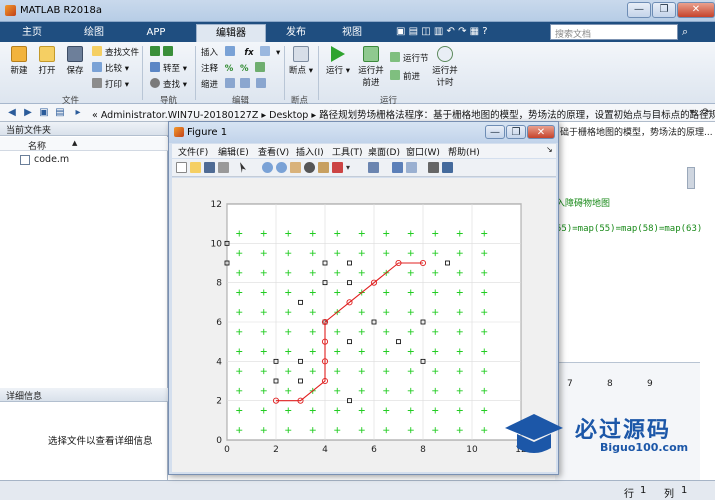 This screenshot has width=715, height=500. What do you see at coordinates (10, 10) in the screenshot?
I see `matlab-logo-icon` at bounding box center [10, 10].